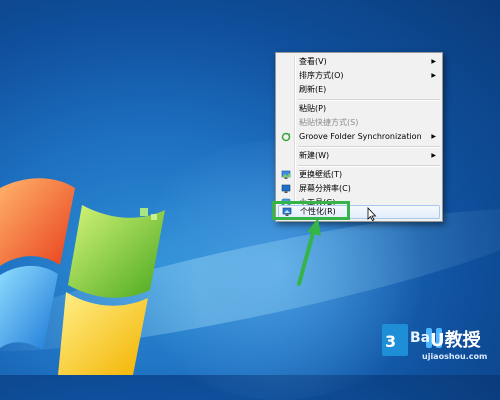  I want to click on menu-item-label: 刷新(E), so click(313, 89).